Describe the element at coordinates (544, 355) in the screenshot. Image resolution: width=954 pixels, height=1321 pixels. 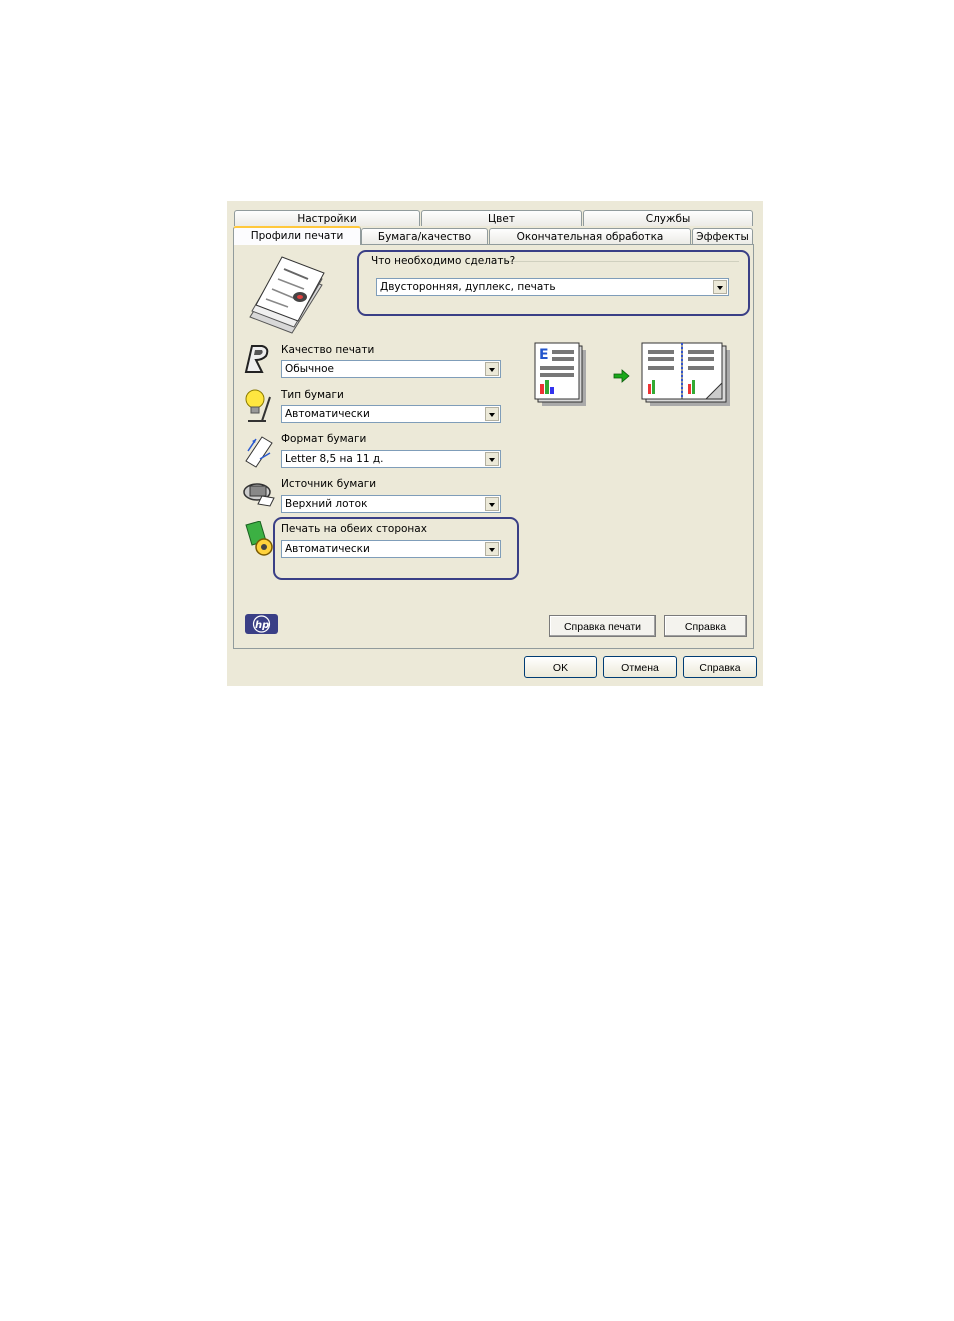
I see `svg-text: E` at that location.